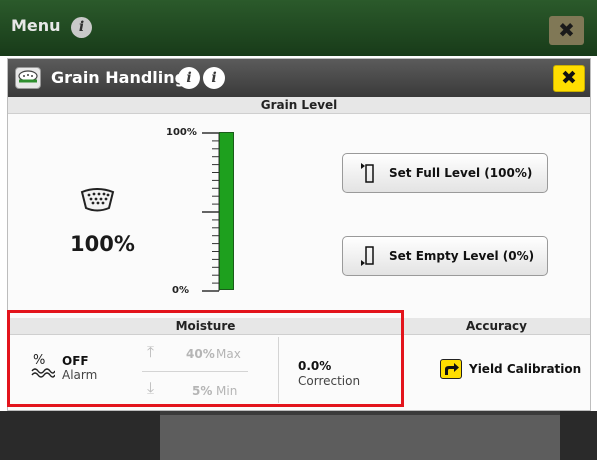 The image size is (597, 460). I want to click on moisture-icon: %, so click(43, 365).